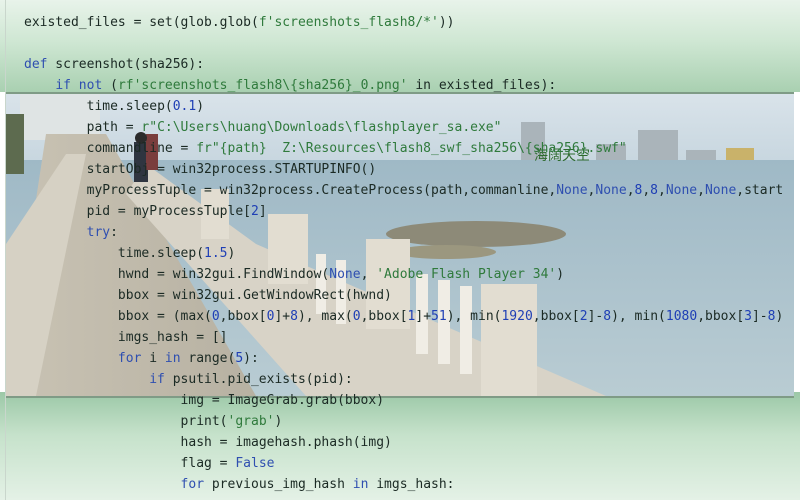  What do you see at coordinates (412, 400) in the screenshot?
I see `code-line: img = ImageGrab.grab(bbox)` at bounding box center [412, 400].